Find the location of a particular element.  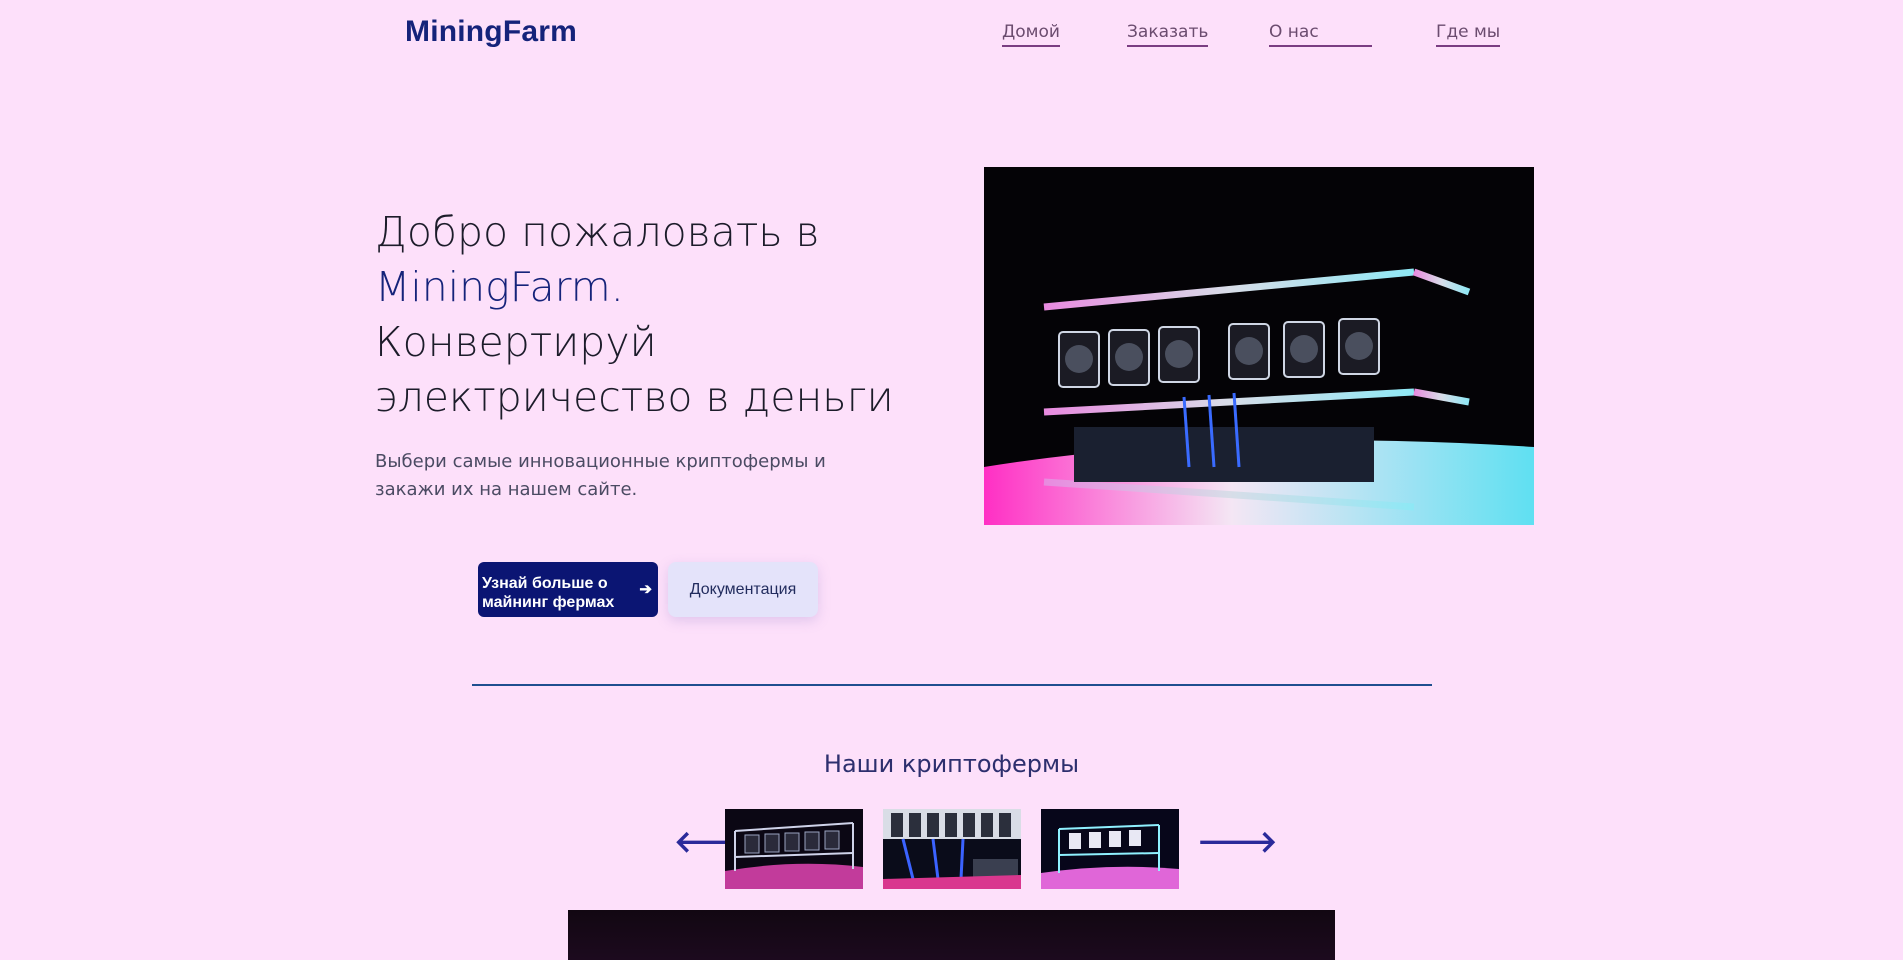

nav-order: Заказать is located at coordinates (1168, 34).